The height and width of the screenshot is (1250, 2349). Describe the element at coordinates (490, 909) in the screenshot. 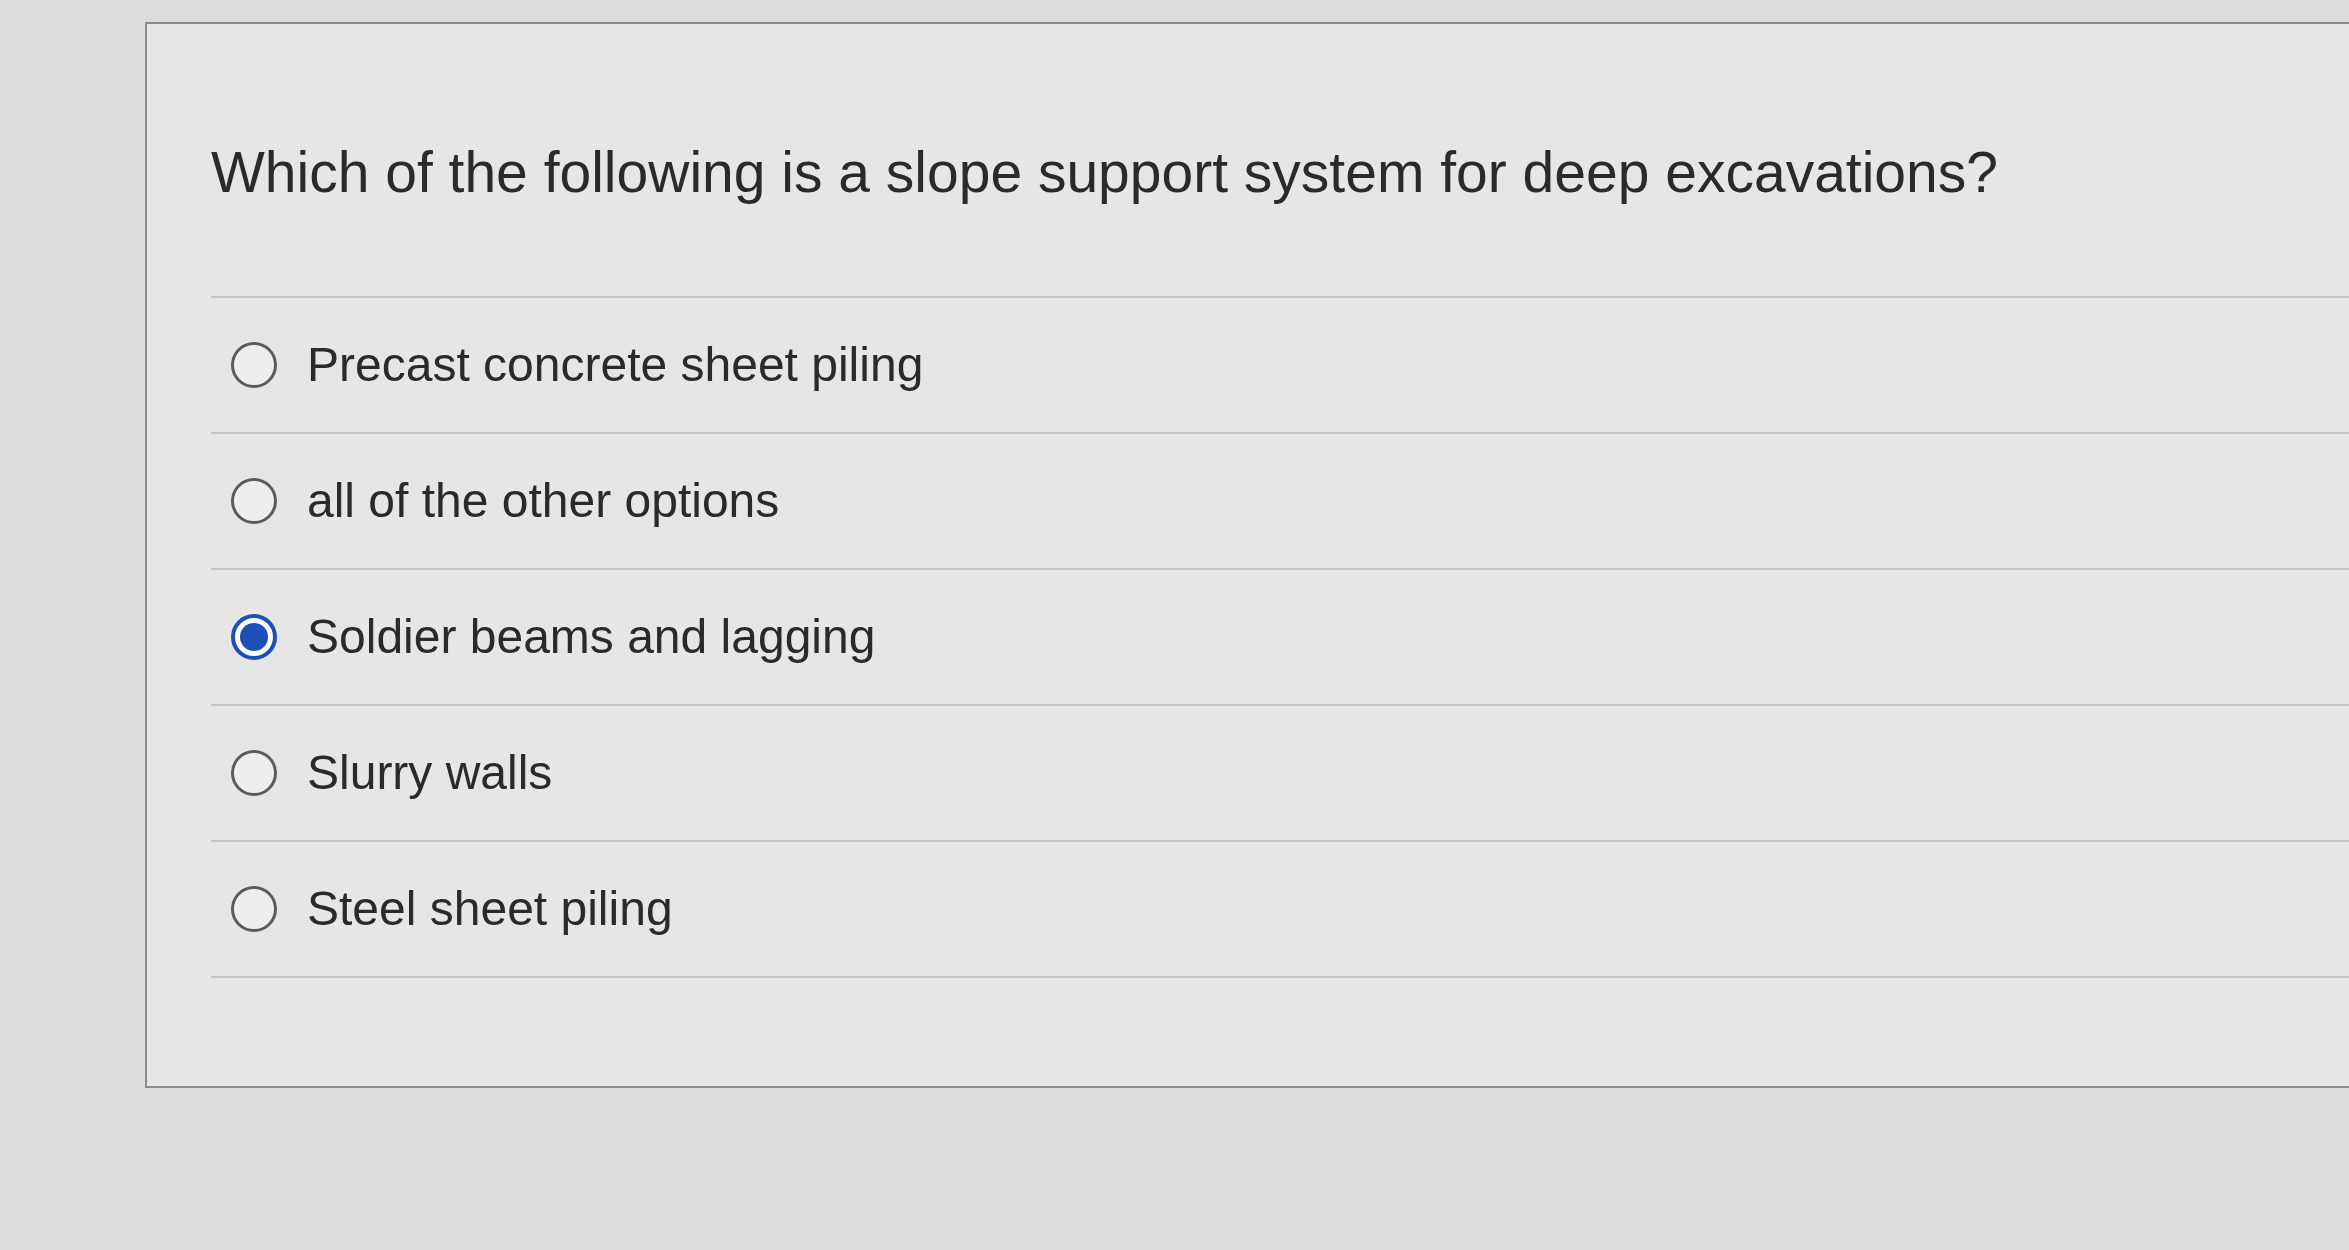

I see `option-label: Steel sheet piling` at that location.